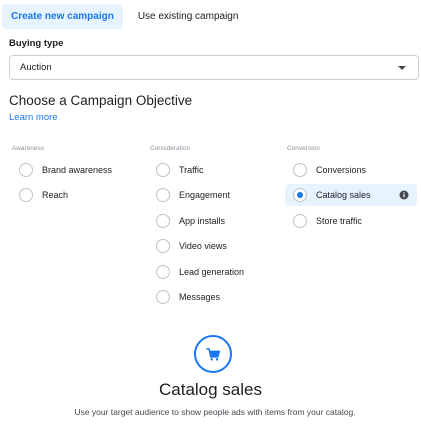  Describe the element at coordinates (404, 195) in the screenshot. I see `info-icon` at that location.